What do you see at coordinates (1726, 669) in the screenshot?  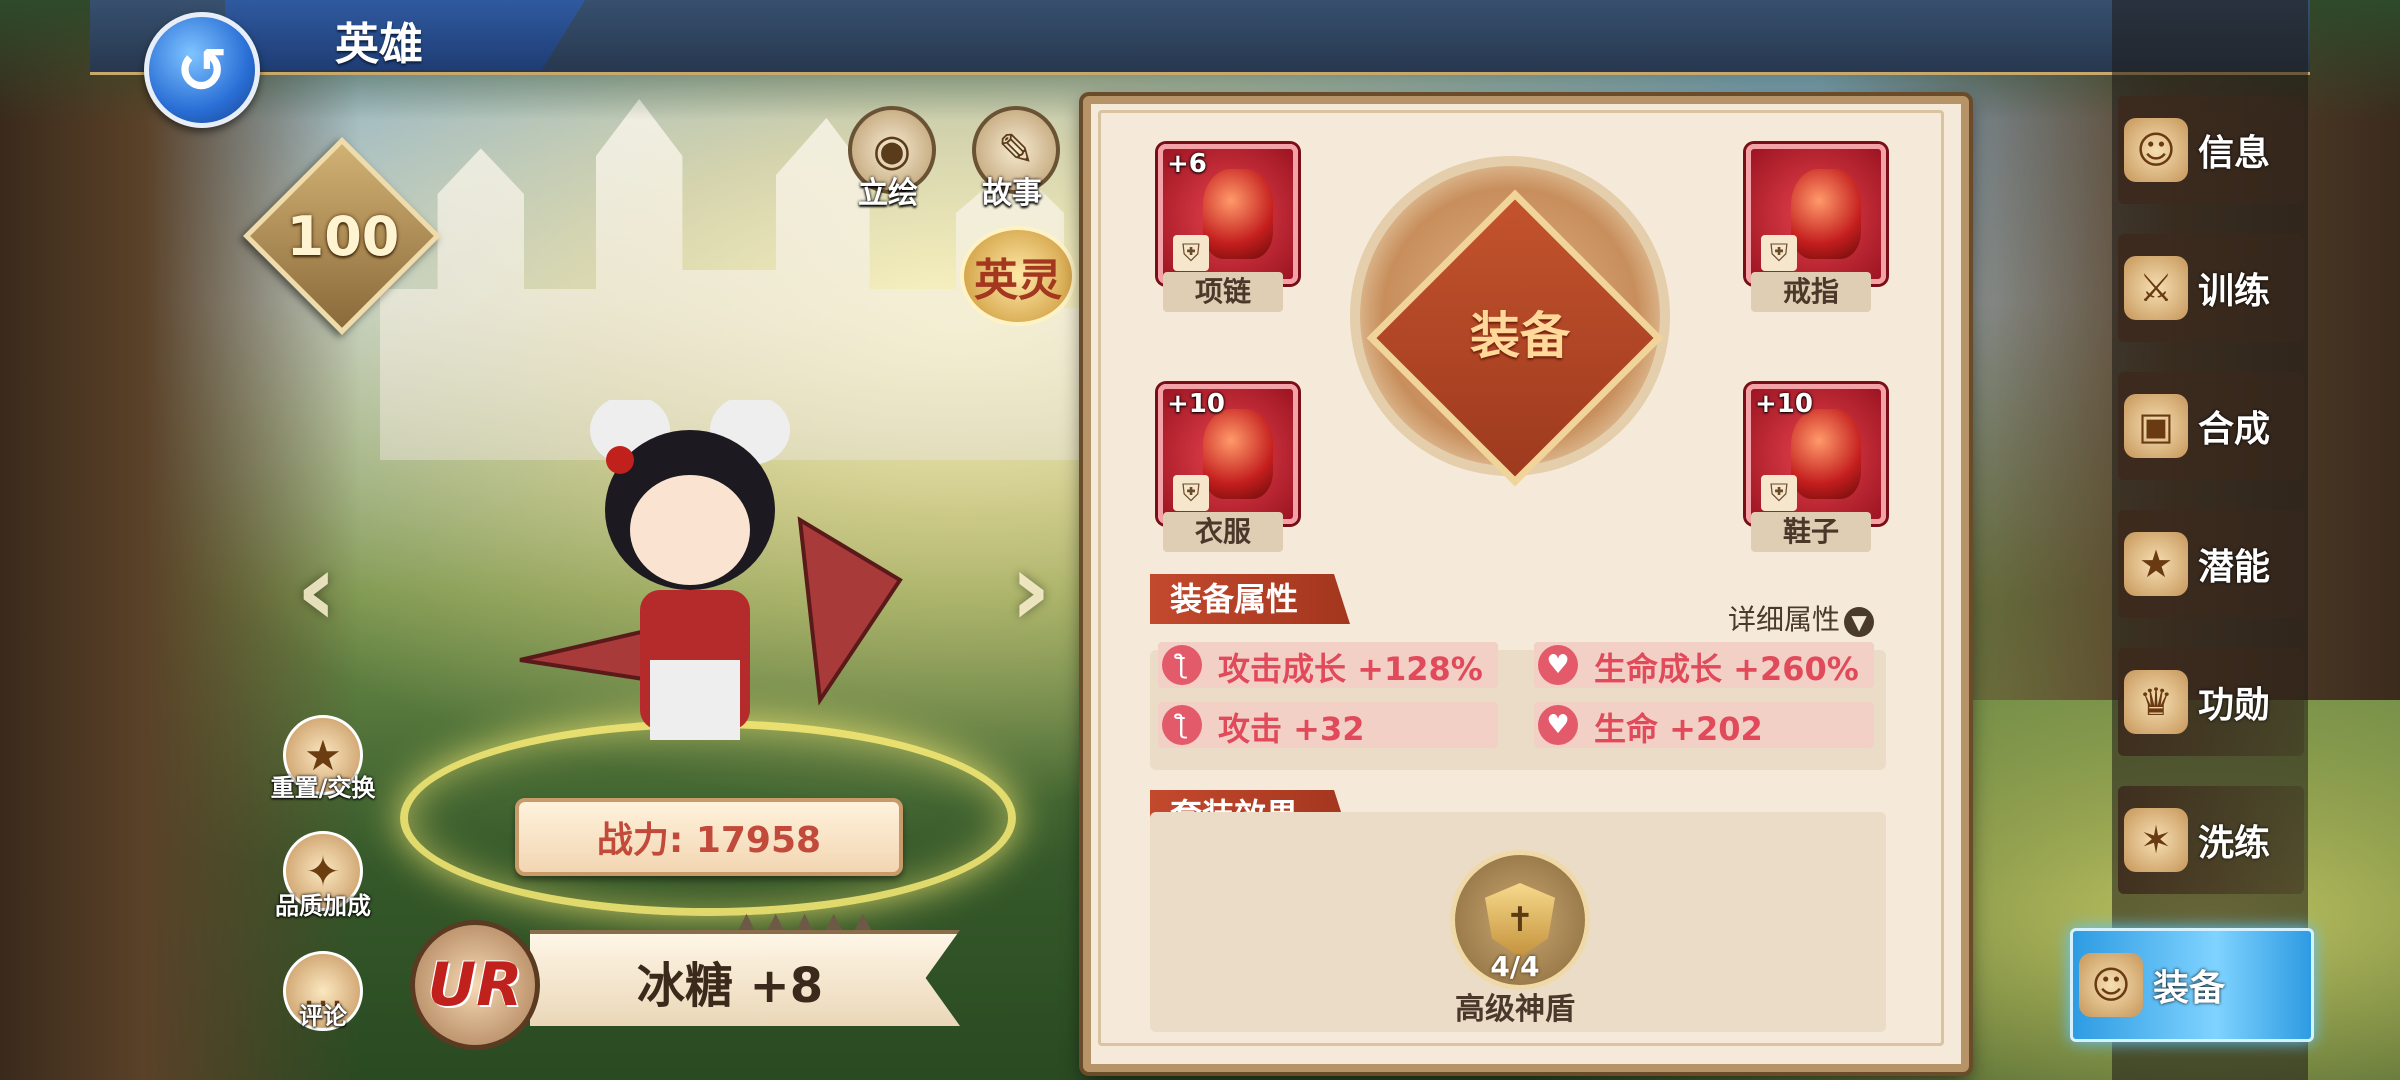 I see `stat-hp-growth-text: 生命成长 +260%` at bounding box center [1726, 669].